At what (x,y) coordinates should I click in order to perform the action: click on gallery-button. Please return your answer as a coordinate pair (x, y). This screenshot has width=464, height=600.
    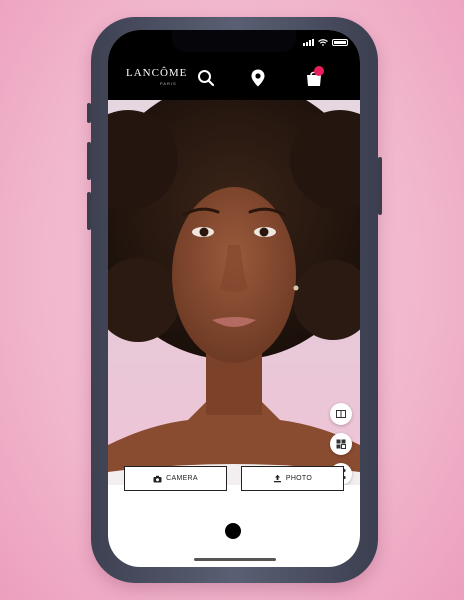
    Looking at the image, I should click on (341, 444).